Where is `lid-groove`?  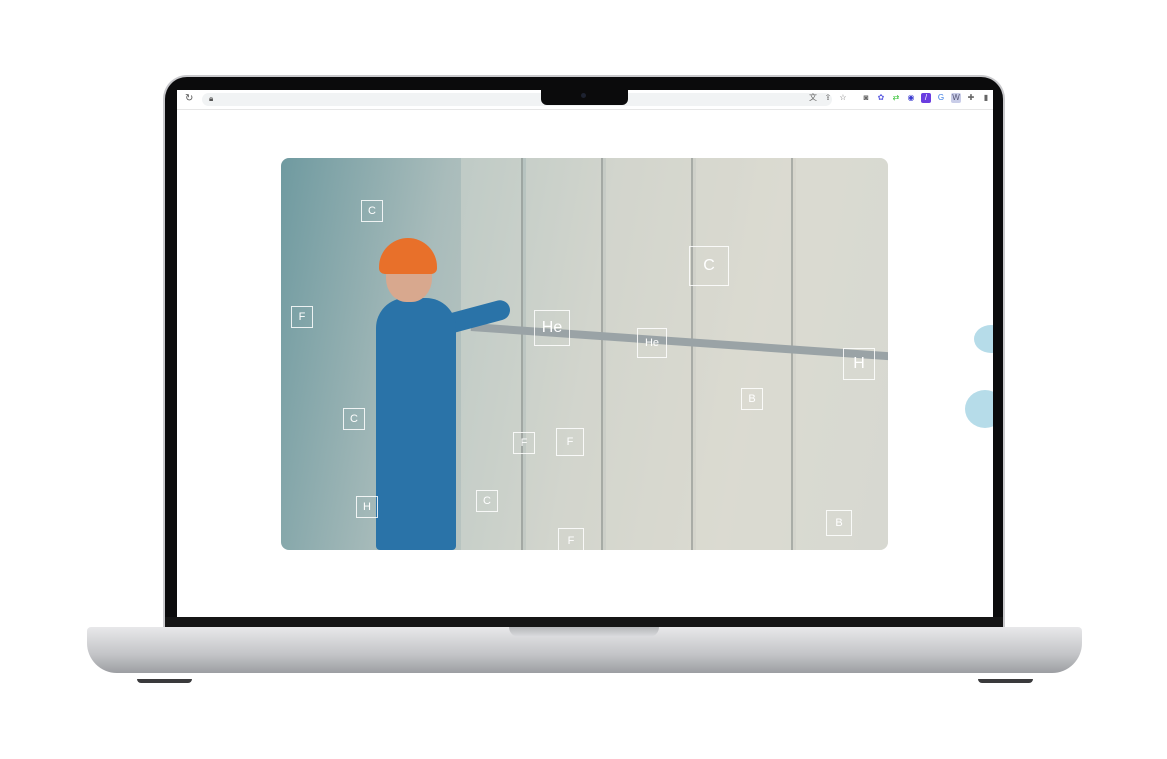 lid-groove is located at coordinates (584, 632).